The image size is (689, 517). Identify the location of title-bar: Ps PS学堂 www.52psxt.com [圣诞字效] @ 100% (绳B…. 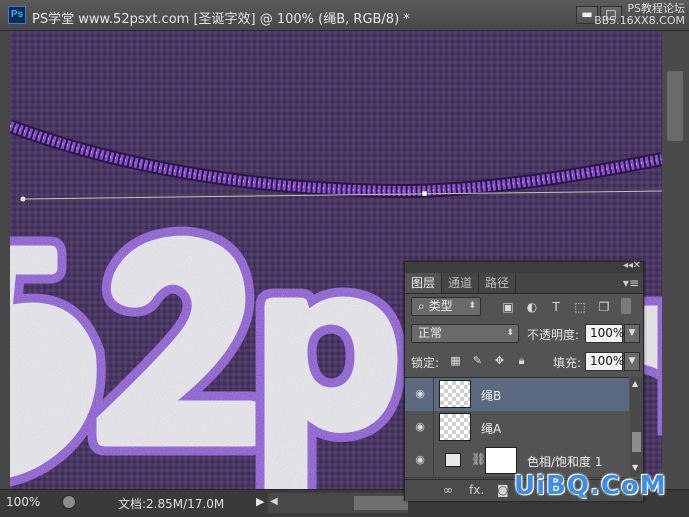
(344, 15).